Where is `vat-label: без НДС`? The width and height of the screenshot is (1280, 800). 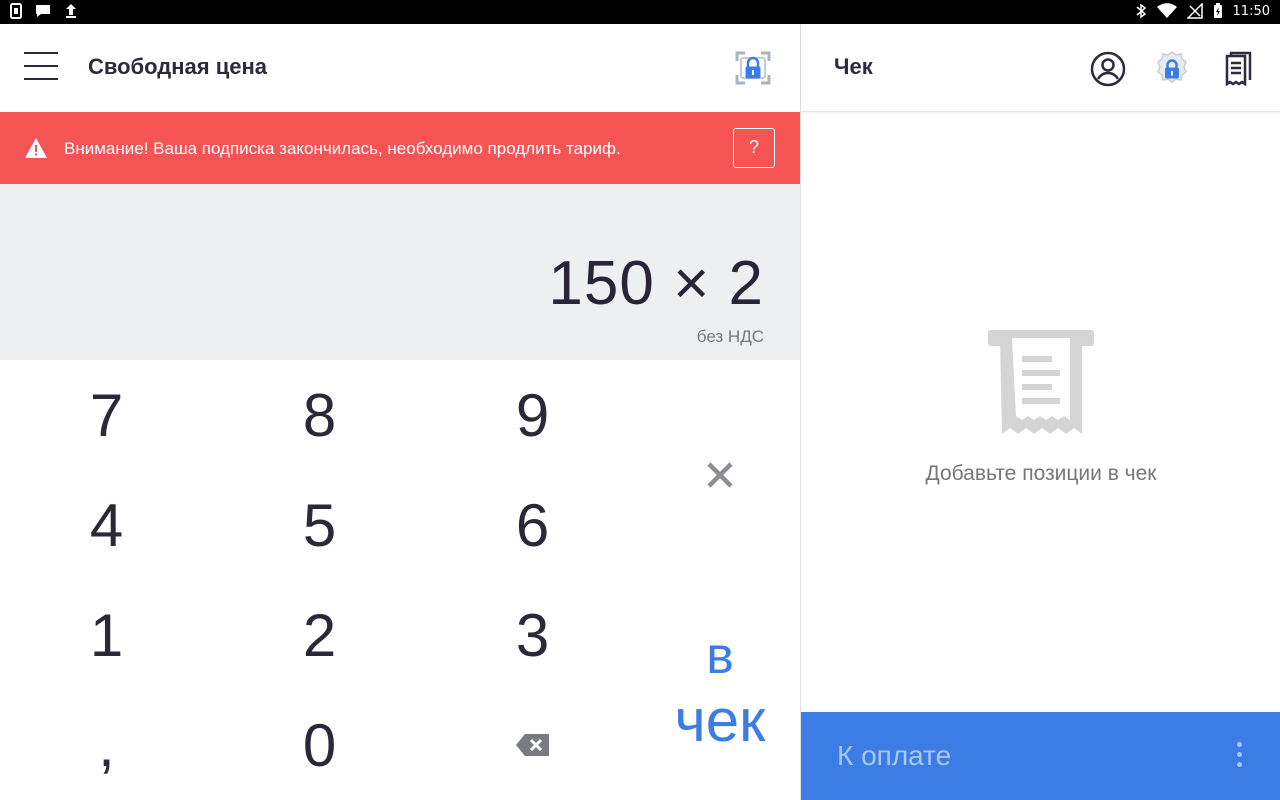
vat-label: без НДС is located at coordinates (730, 336).